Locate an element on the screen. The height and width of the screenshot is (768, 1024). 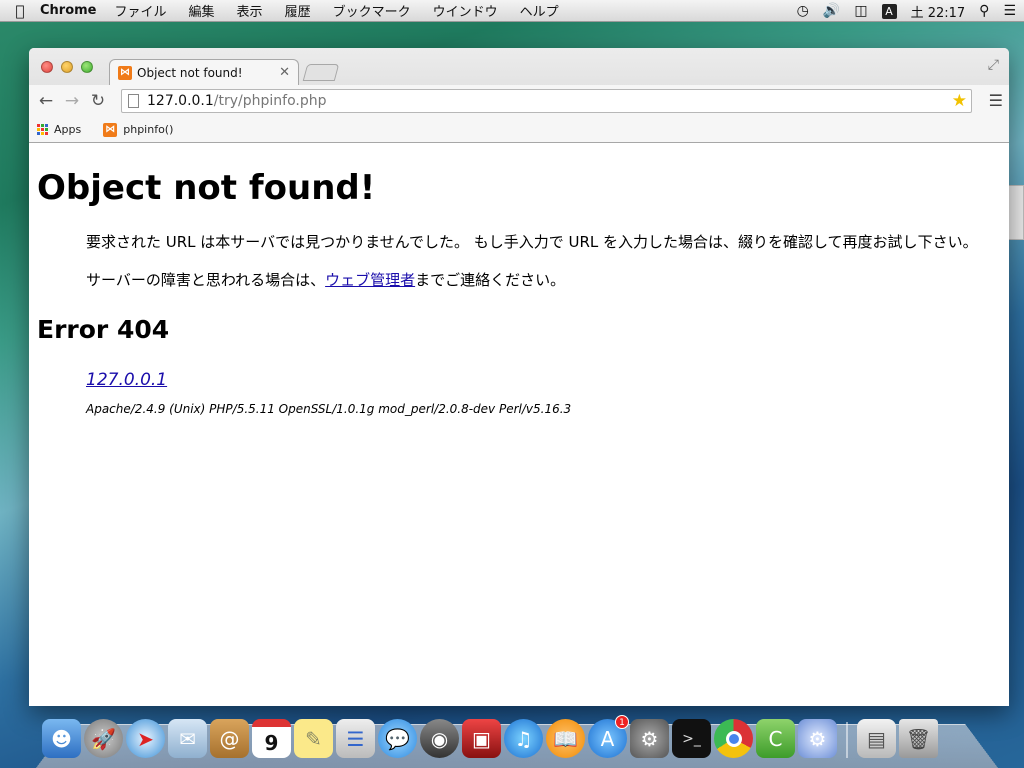
background-window-edge is located at coordinates (1016, 212).